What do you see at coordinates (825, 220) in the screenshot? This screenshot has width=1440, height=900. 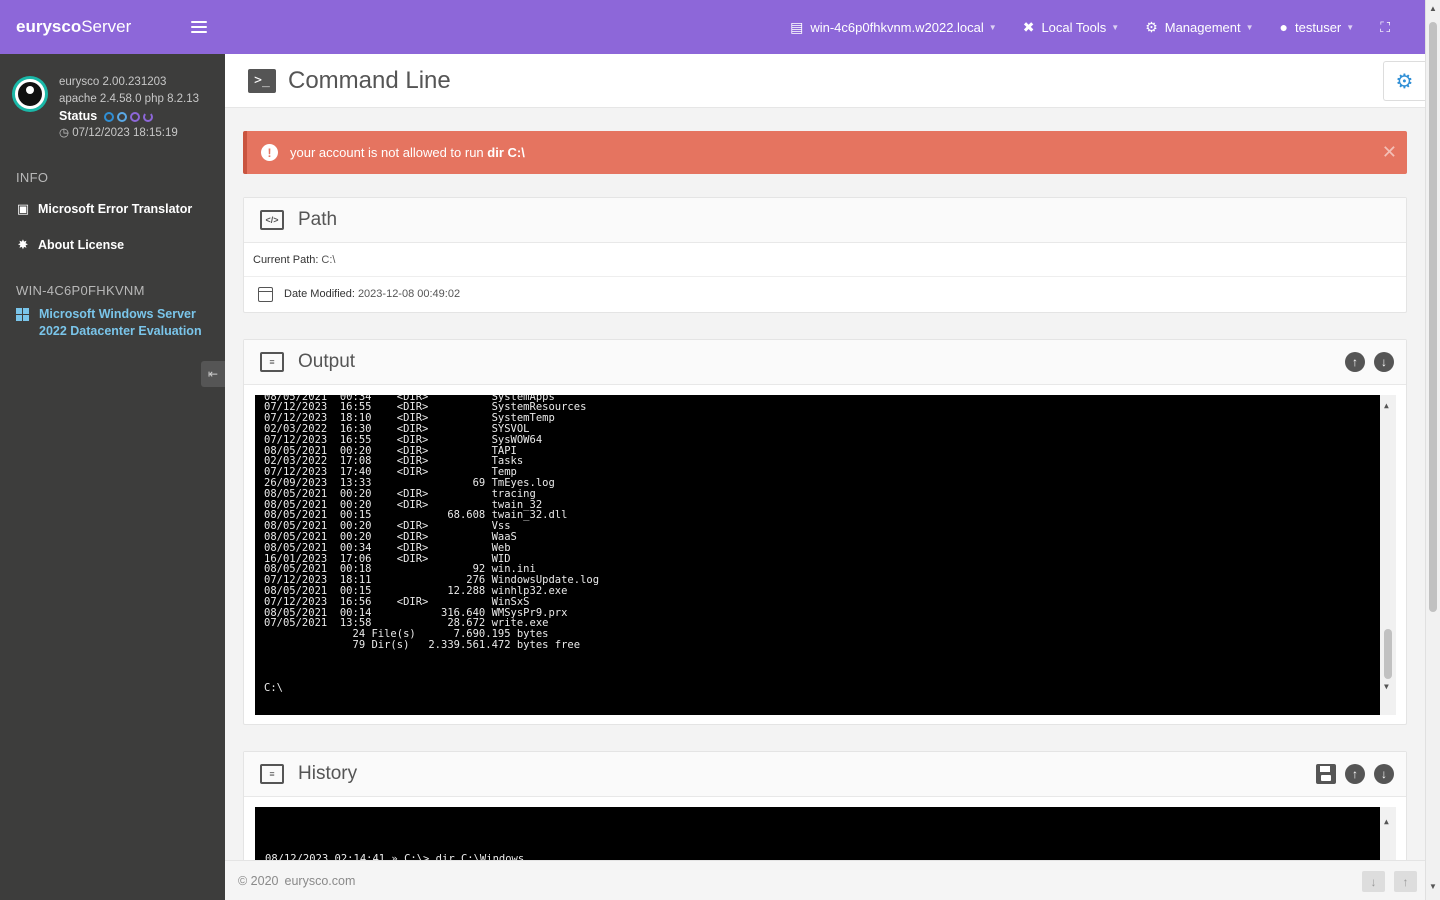 I see `path-panel-header: </> Path` at bounding box center [825, 220].